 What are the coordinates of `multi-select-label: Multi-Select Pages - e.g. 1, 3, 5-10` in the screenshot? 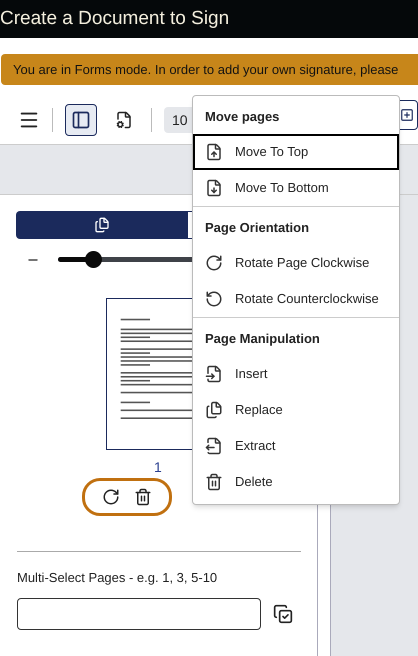 It's located at (117, 578).